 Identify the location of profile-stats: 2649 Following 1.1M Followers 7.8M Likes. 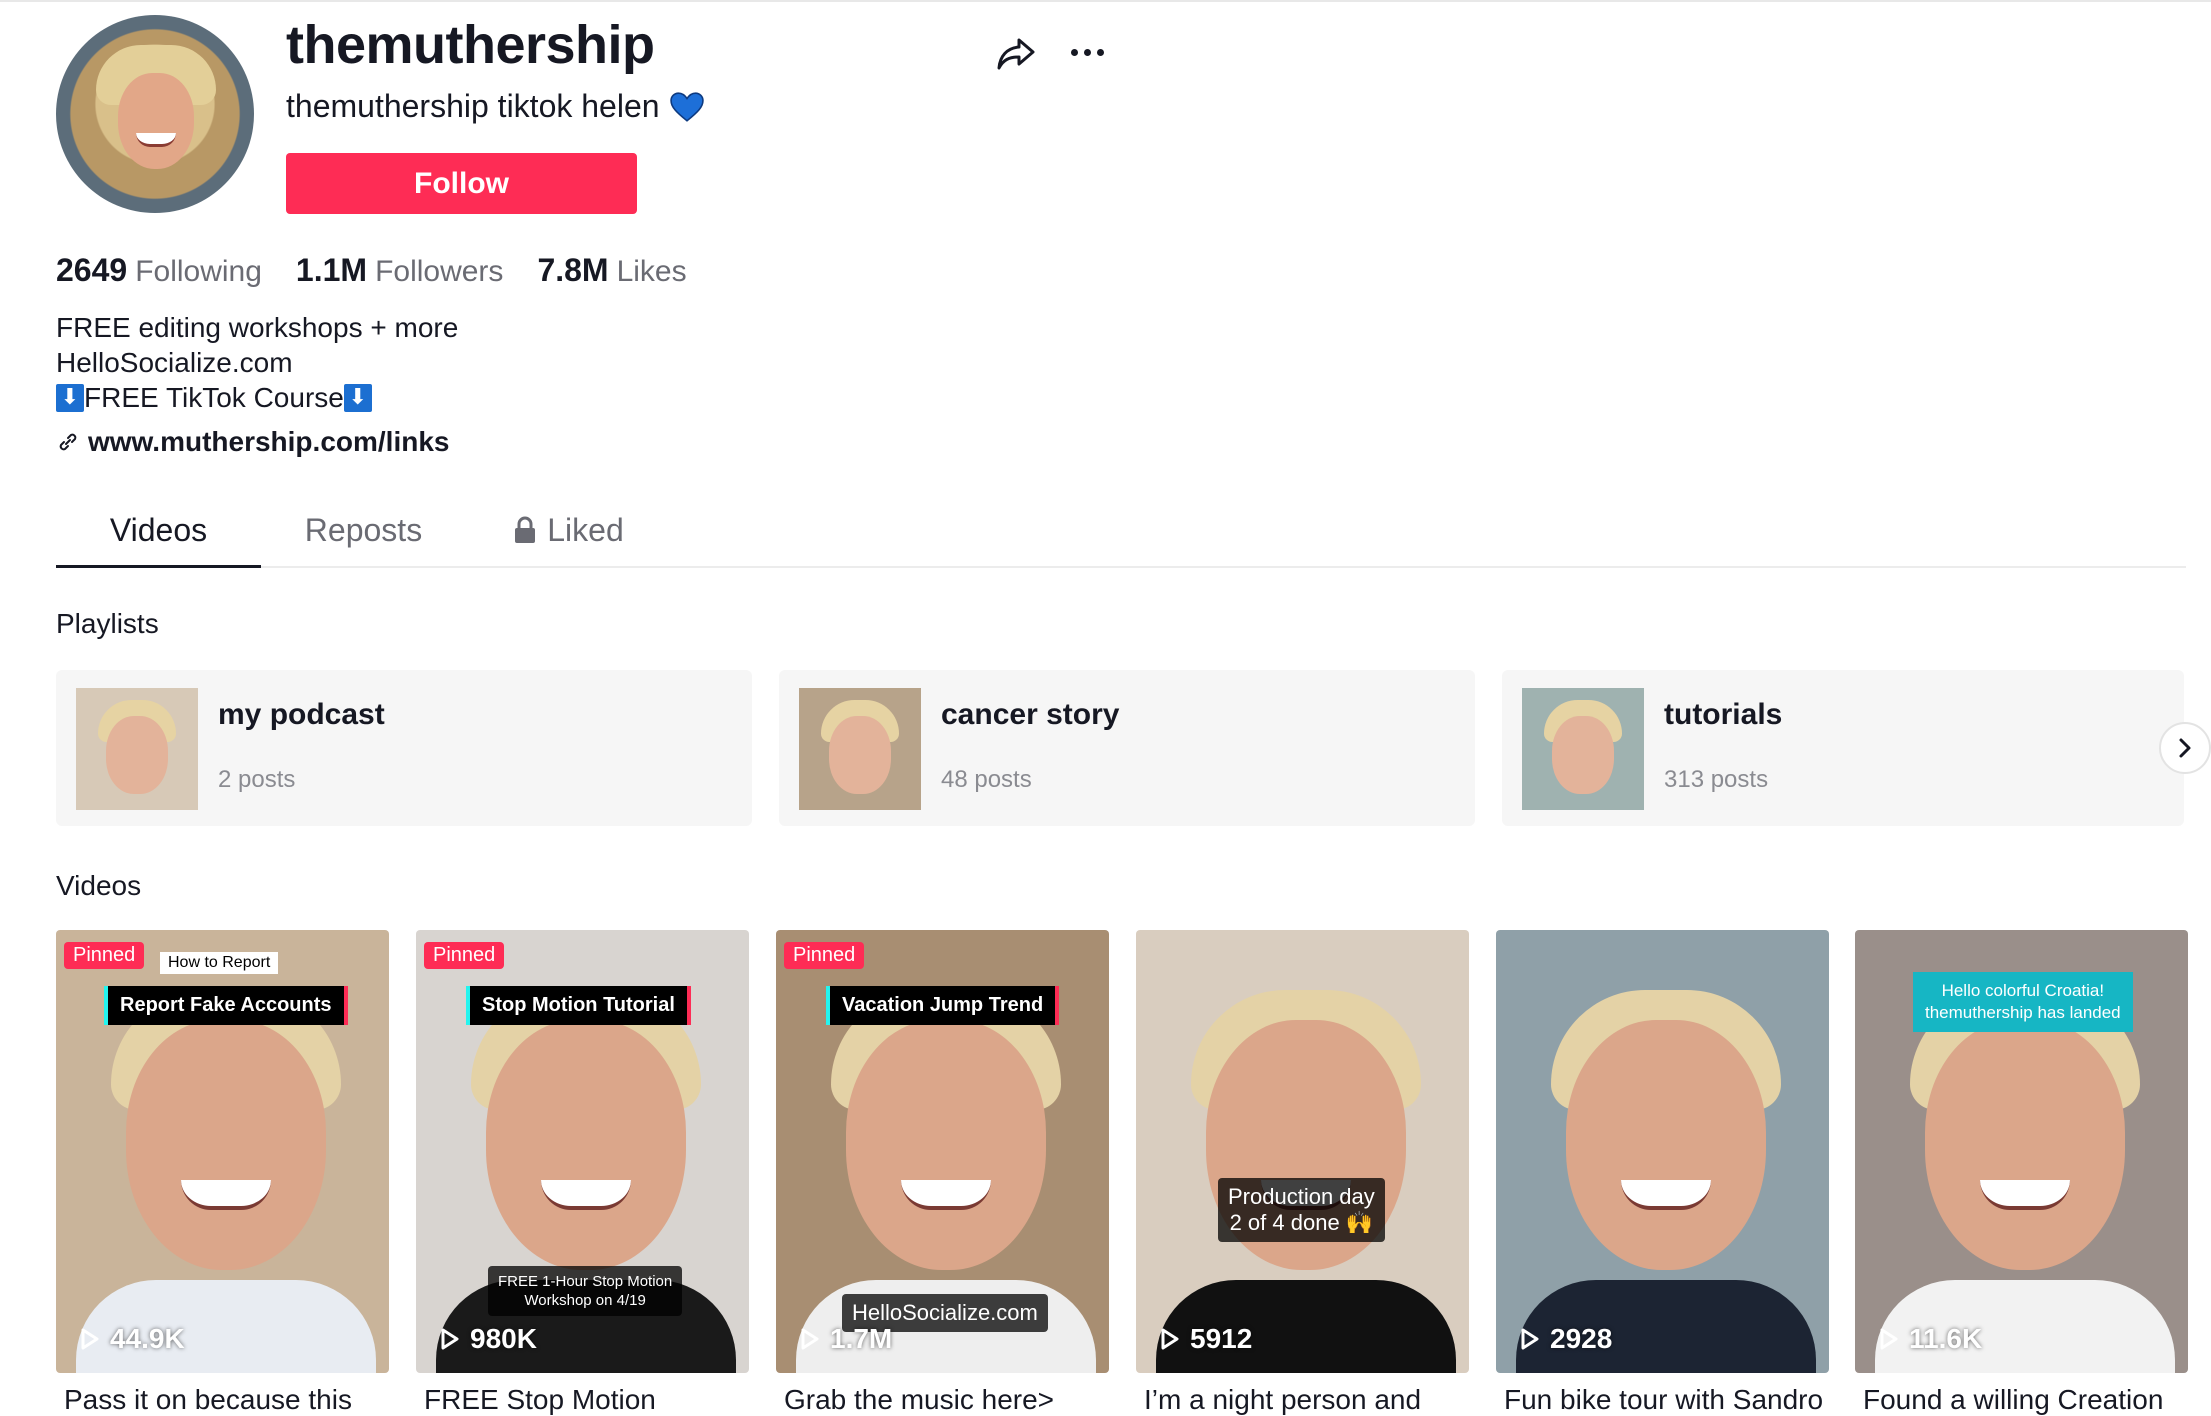
(371, 270).